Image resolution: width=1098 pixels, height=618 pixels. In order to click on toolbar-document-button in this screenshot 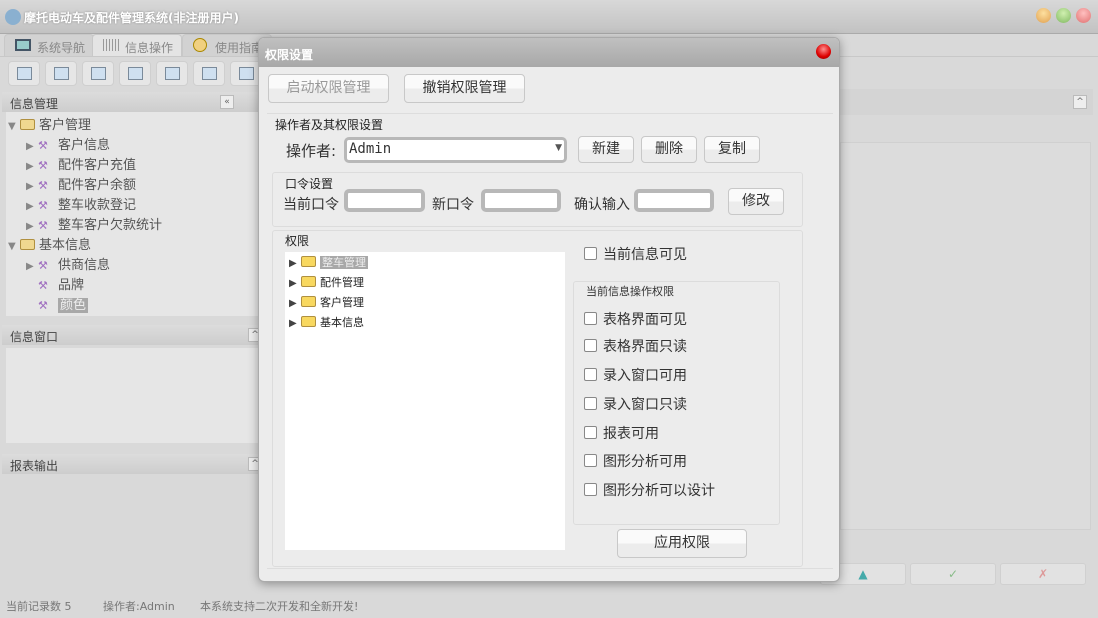, I will do `click(98, 73)`.